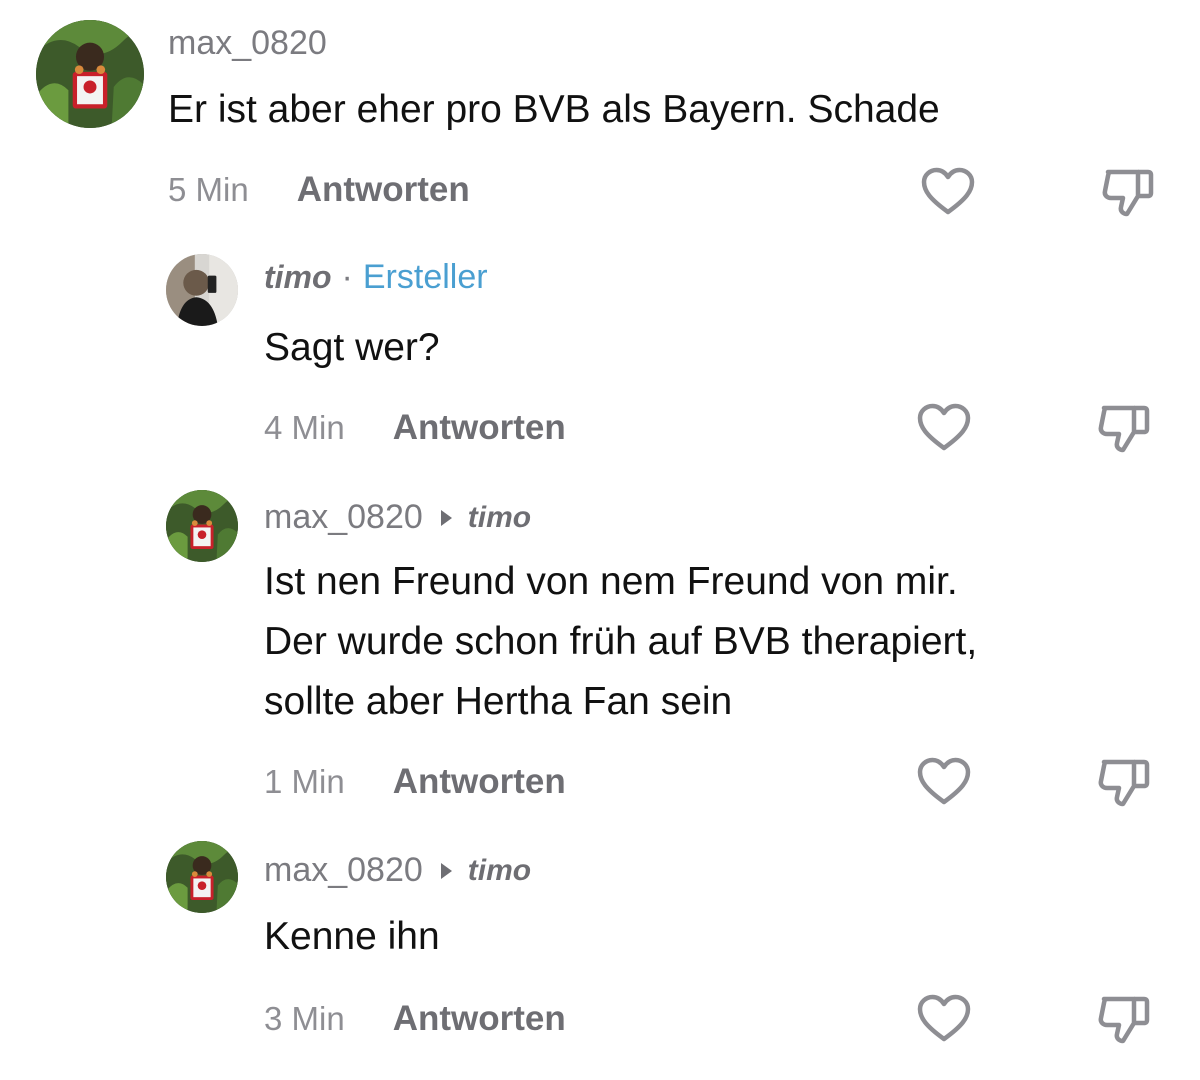  I want to click on comment-username: max_0820, so click(247, 43).